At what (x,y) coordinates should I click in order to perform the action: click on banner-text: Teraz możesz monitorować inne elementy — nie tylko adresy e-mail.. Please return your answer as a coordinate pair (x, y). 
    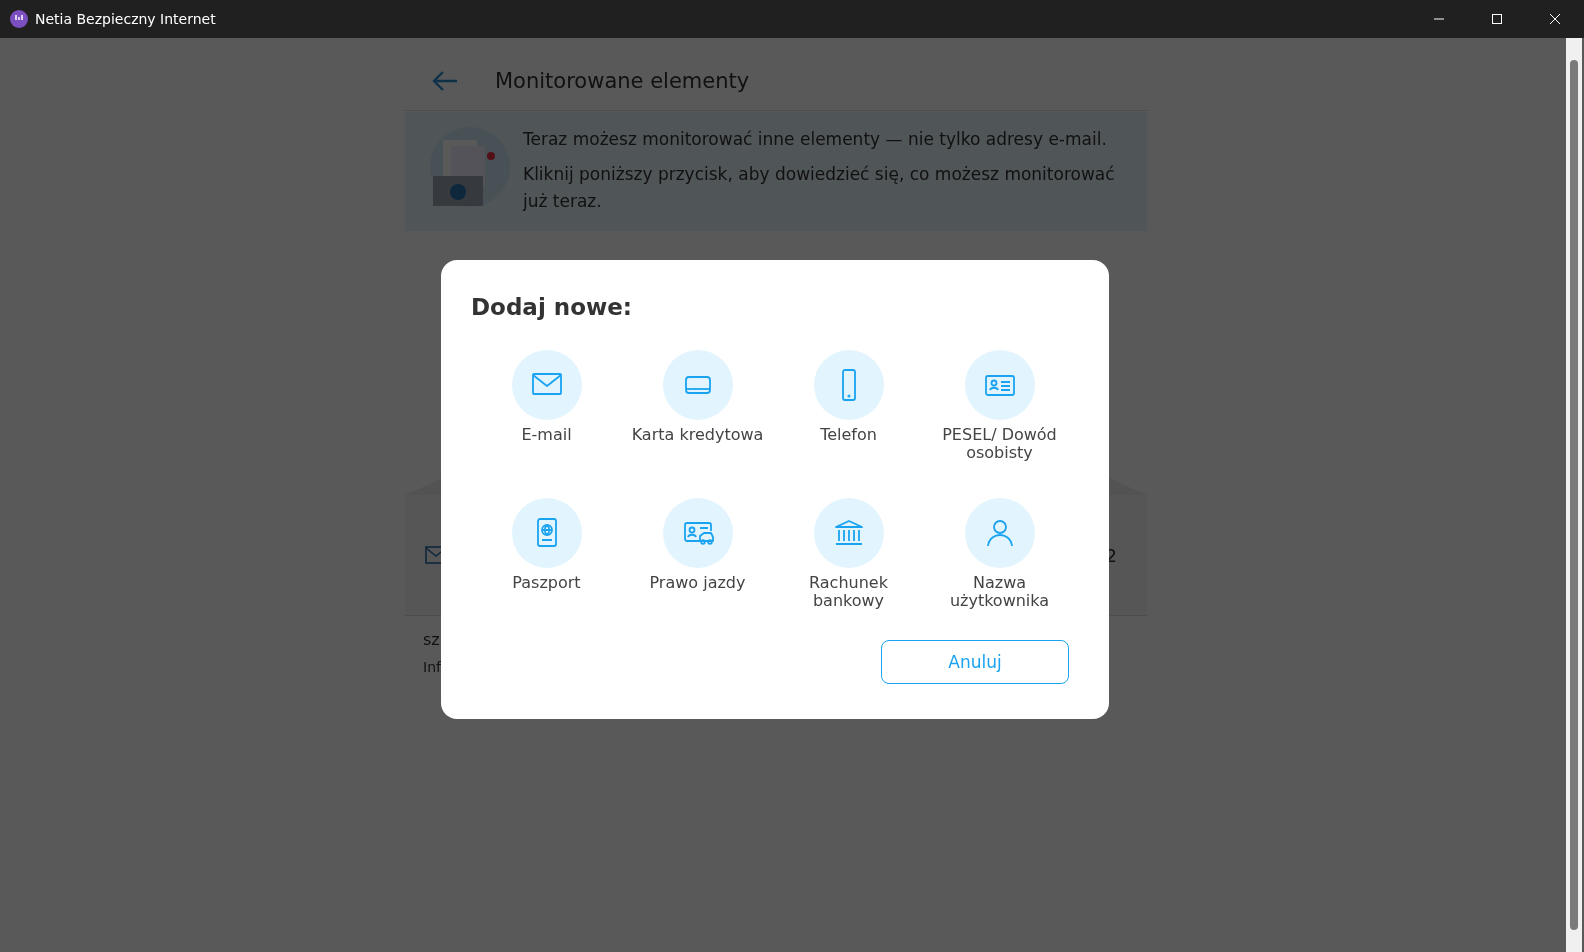
    Looking at the image, I should click on (815, 139).